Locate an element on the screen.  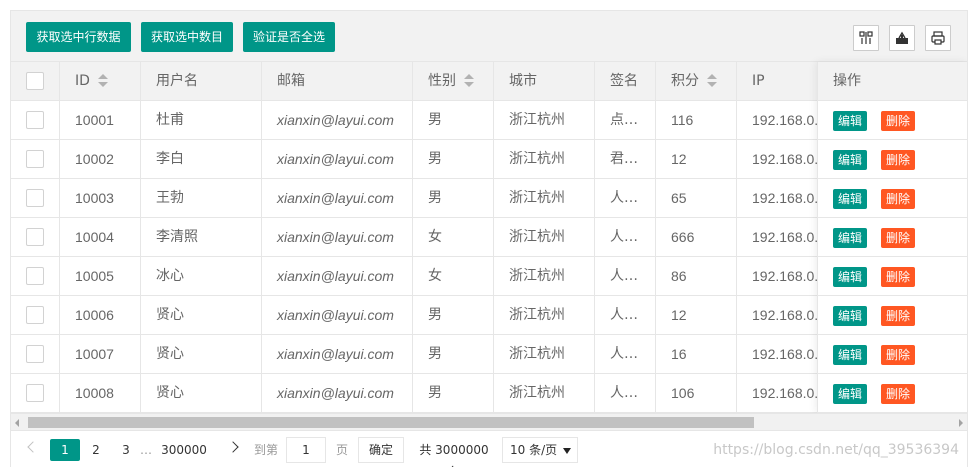
columns-filter-button is located at coordinates (866, 38).